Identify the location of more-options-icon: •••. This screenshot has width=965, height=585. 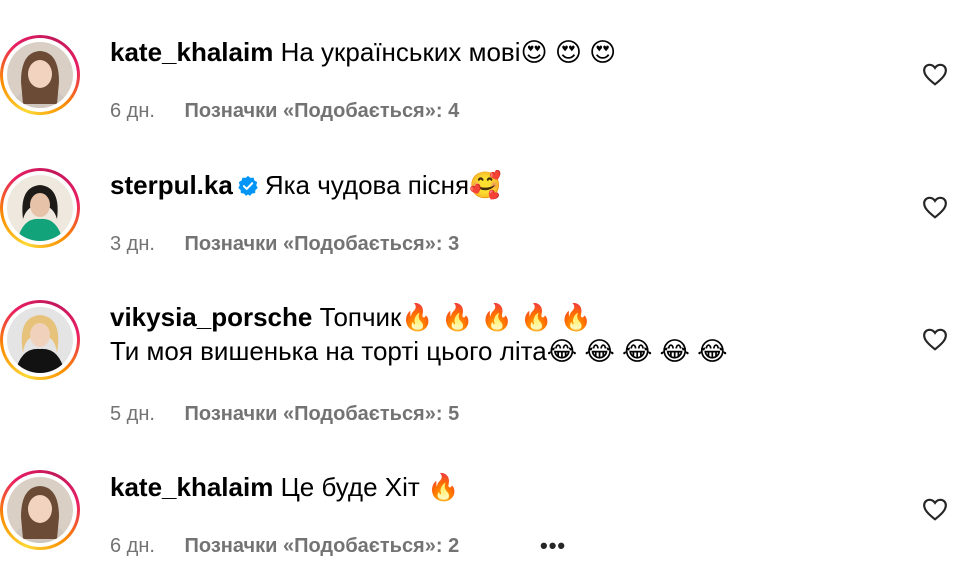
(553, 546).